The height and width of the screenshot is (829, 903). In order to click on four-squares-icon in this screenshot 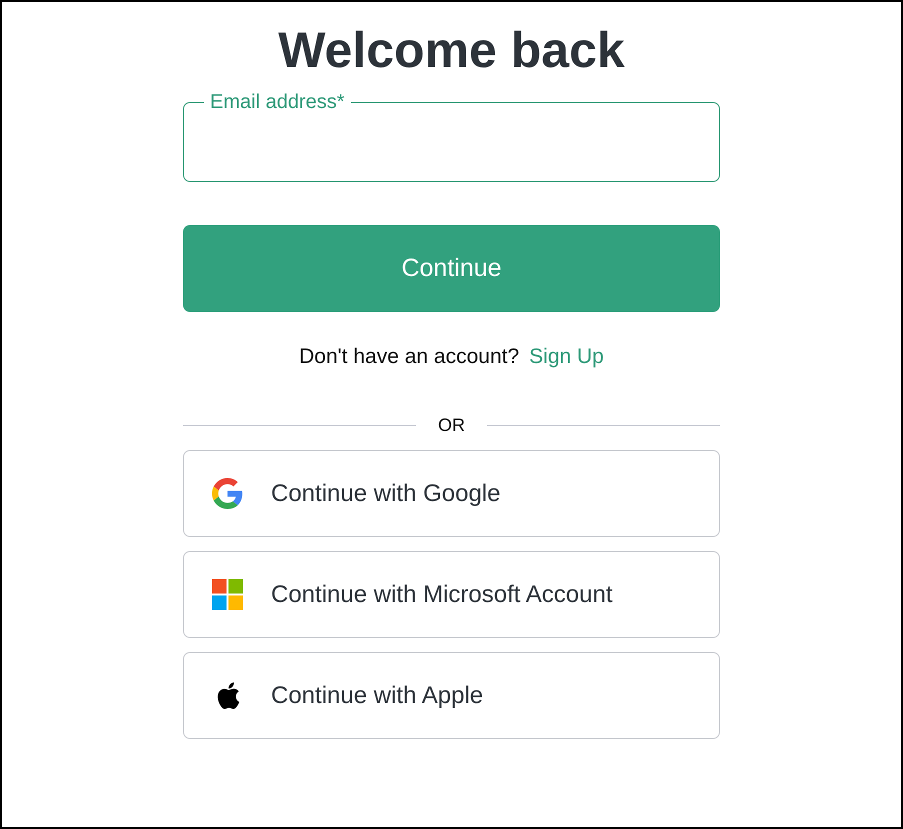, I will do `click(227, 594)`.